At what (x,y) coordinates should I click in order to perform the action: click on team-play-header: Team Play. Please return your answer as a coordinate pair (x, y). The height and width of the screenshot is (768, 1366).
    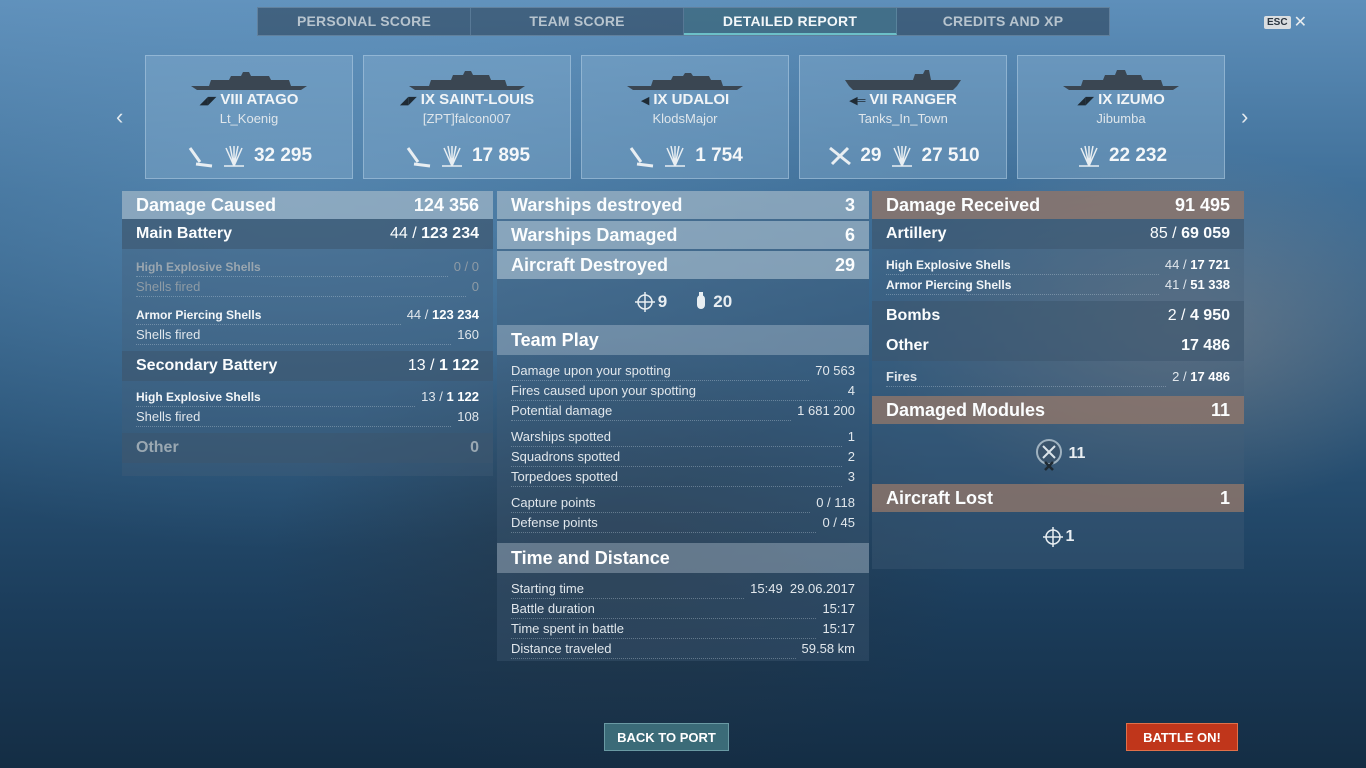
    Looking at the image, I should click on (683, 340).